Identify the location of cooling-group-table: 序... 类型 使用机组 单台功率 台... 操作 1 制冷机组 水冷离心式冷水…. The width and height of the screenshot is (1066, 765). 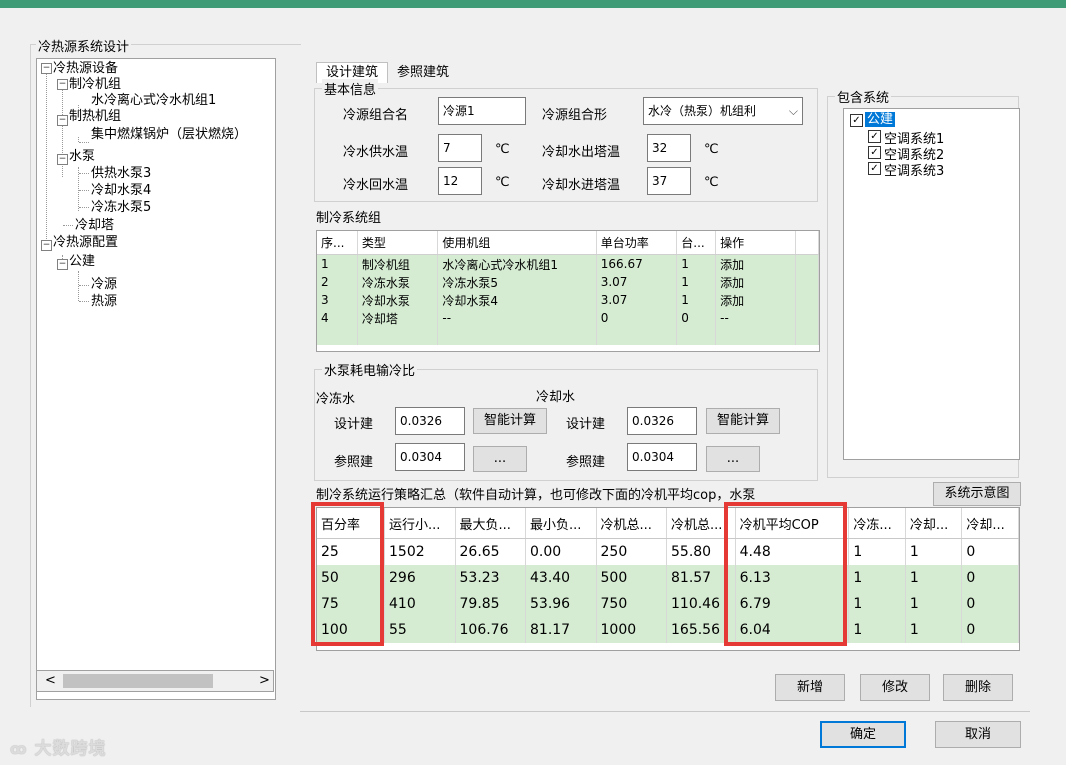
(568, 291).